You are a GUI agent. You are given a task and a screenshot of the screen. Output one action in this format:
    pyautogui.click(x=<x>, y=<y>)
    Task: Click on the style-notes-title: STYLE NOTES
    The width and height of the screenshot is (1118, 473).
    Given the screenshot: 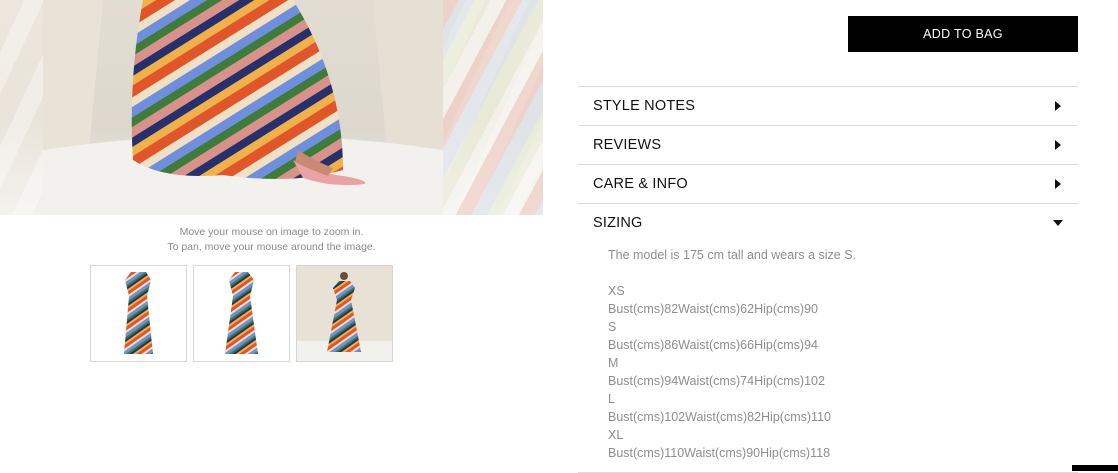 What is the action you would take?
    pyautogui.click(x=644, y=106)
    